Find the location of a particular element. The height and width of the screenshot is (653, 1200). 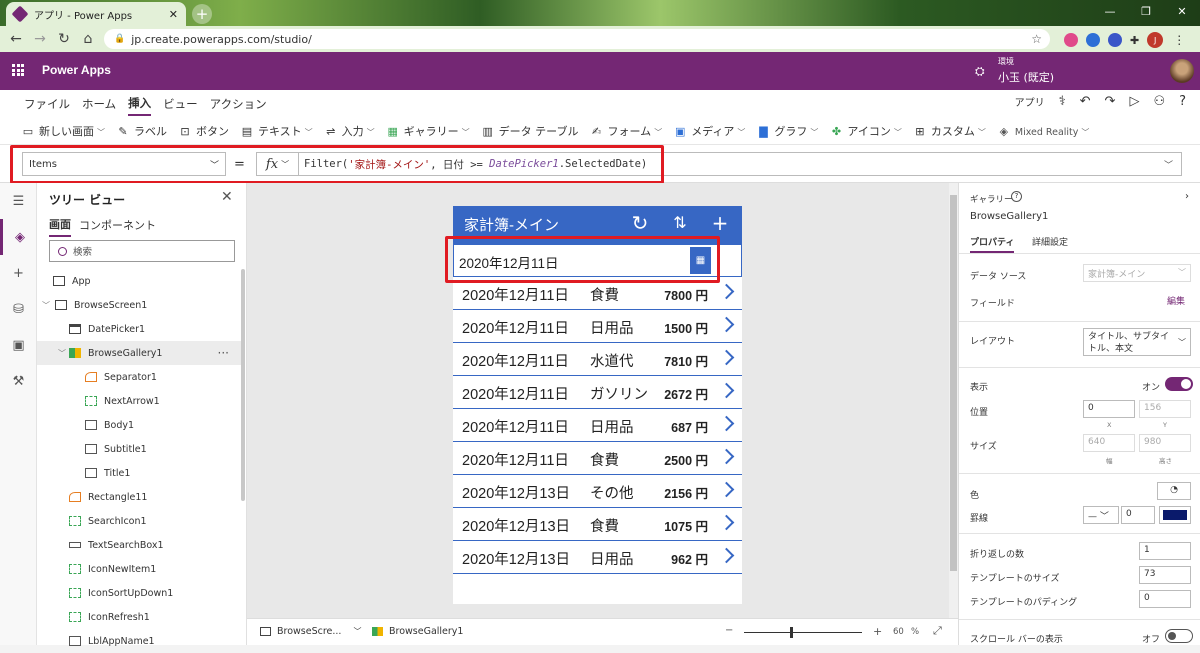

gallery-row: 2020年12月13日 日用品 962 円 is located at coordinates (597, 557).